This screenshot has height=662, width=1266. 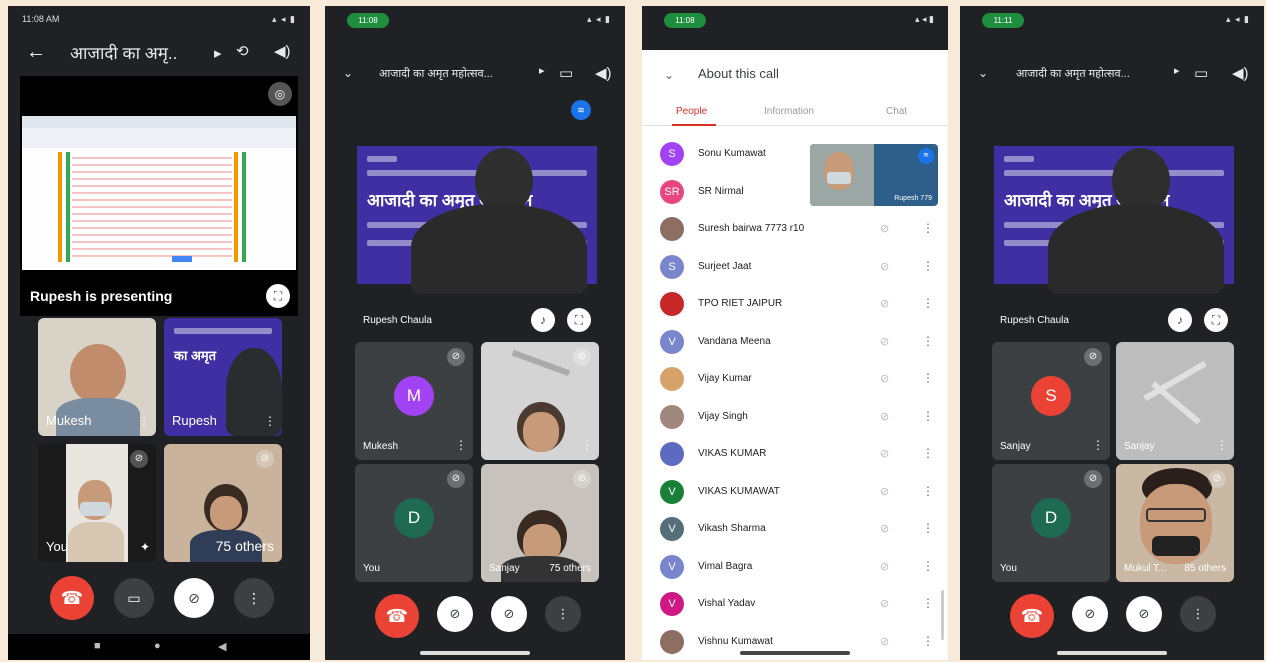 What do you see at coordinates (540, 523) in the screenshot?
I see `others-tile: ⊘ Sanjay 75 others` at bounding box center [540, 523].